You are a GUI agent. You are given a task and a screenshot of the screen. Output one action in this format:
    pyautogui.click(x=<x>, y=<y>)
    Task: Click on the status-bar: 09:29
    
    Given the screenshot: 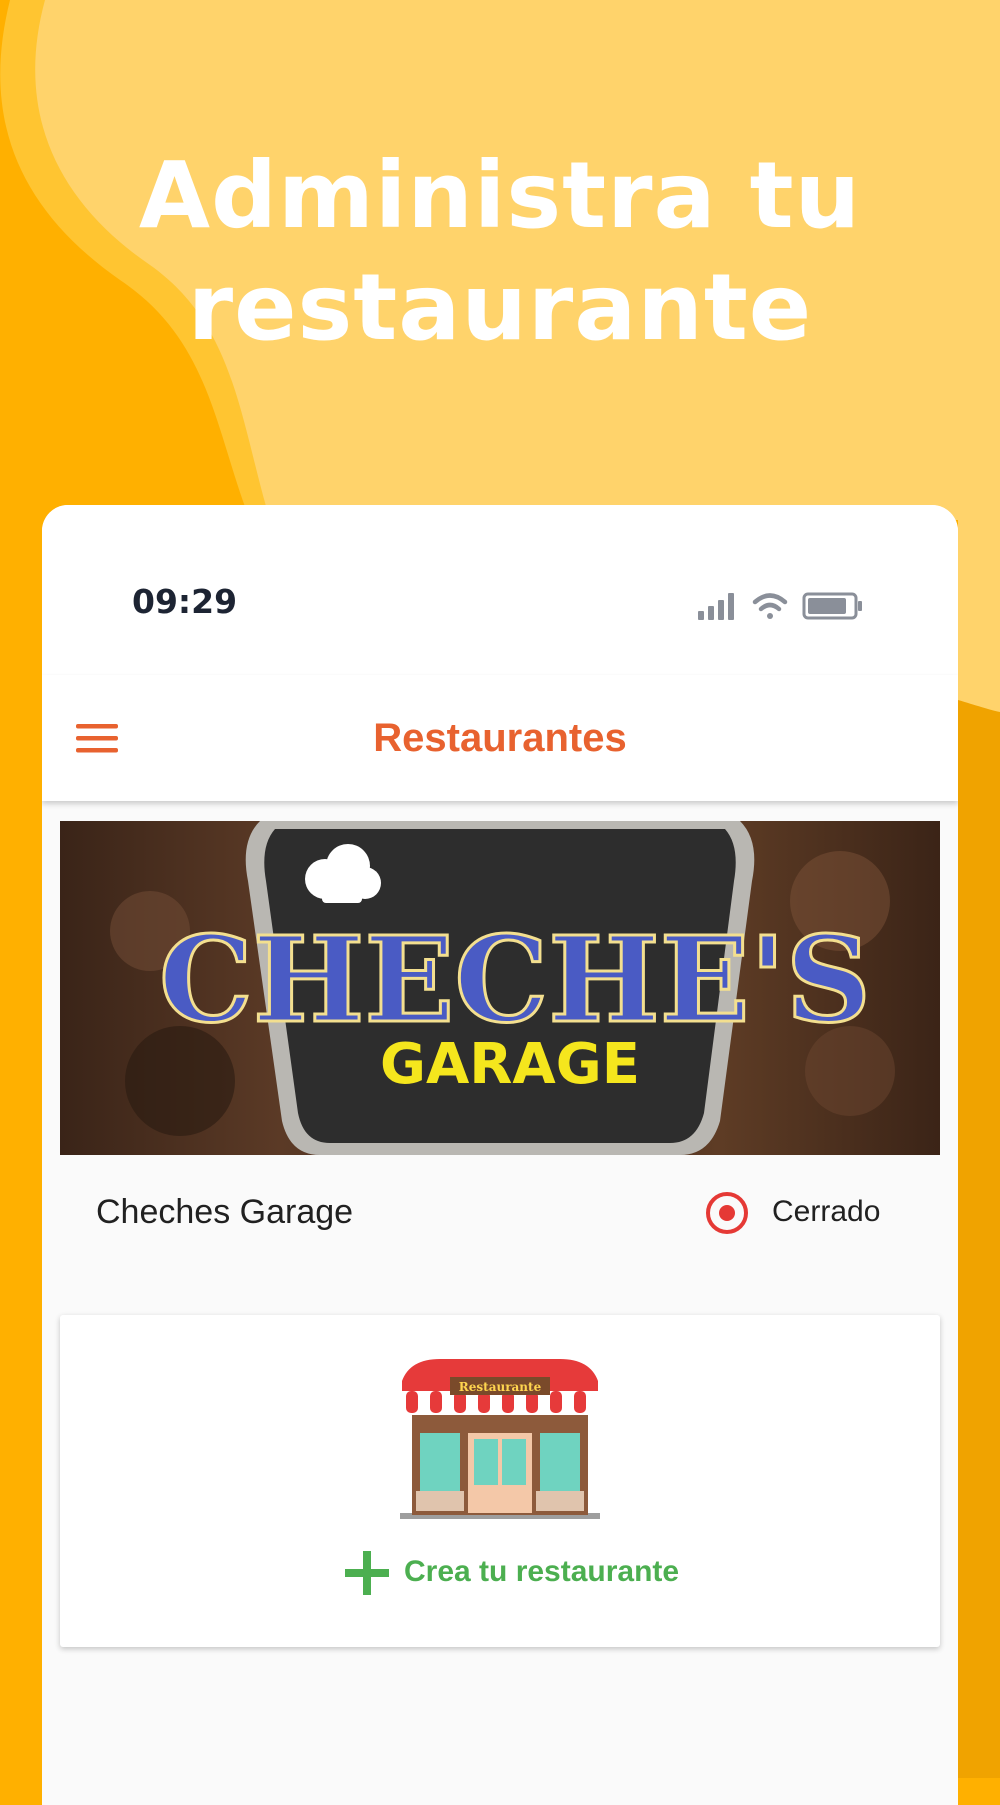 What is the action you would take?
    pyautogui.click(x=500, y=590)
    